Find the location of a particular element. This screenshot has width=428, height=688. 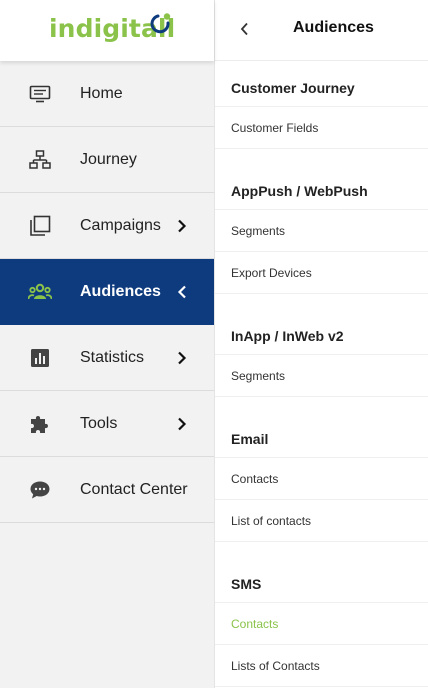

panel-title: Audiences is located at coordinates (333, 27).